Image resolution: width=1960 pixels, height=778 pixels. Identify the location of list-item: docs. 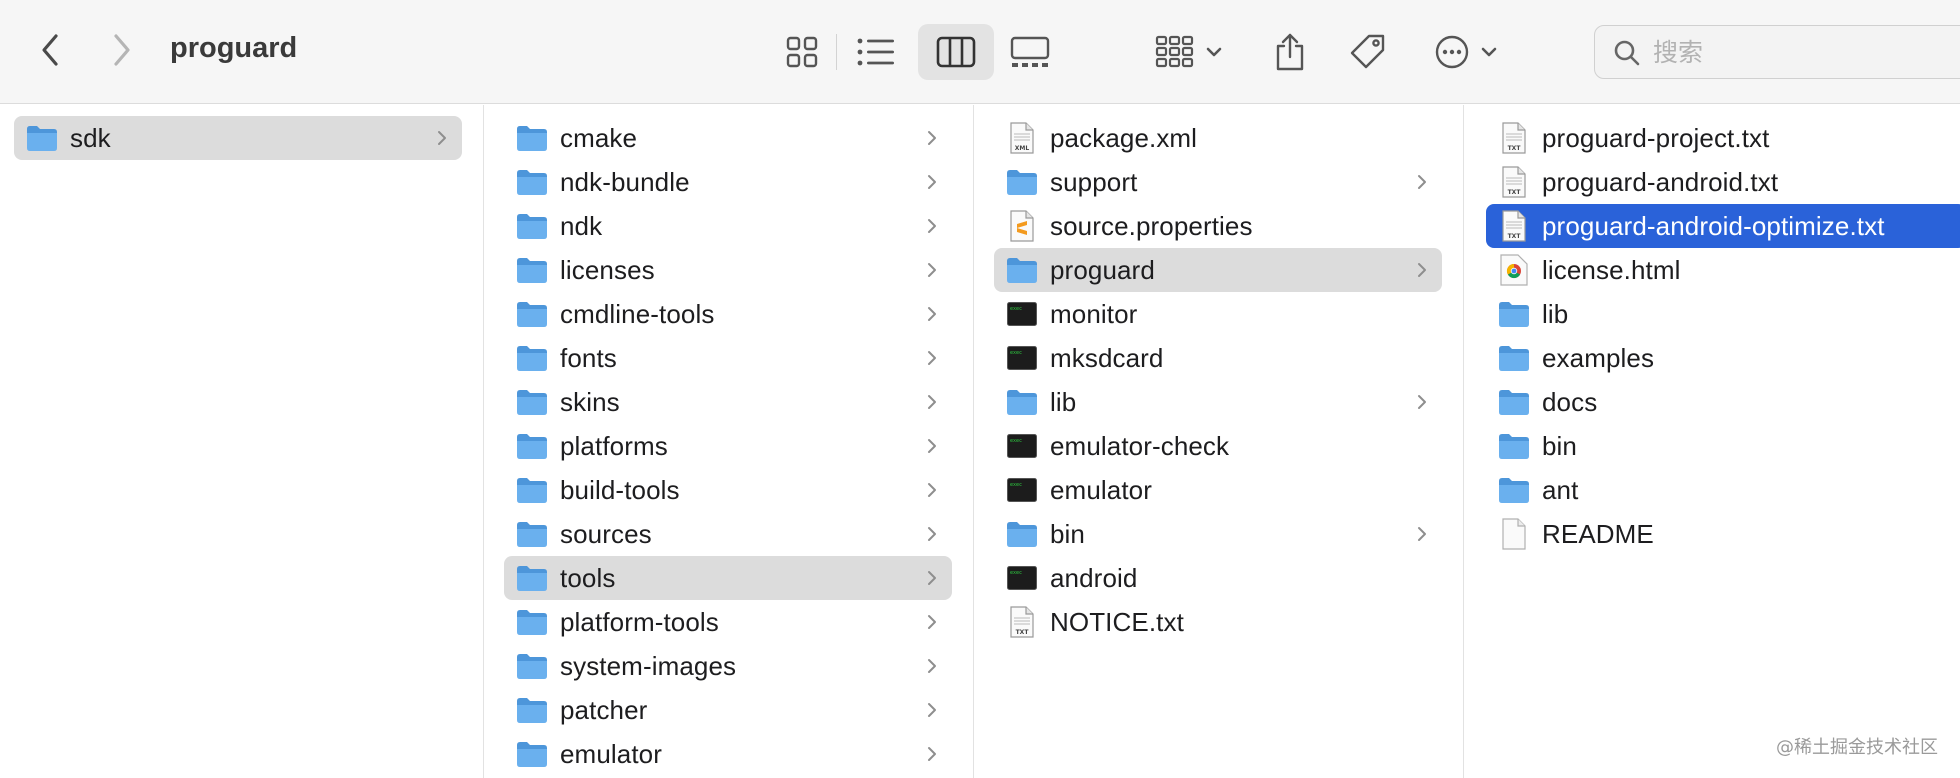
(1723, 402).